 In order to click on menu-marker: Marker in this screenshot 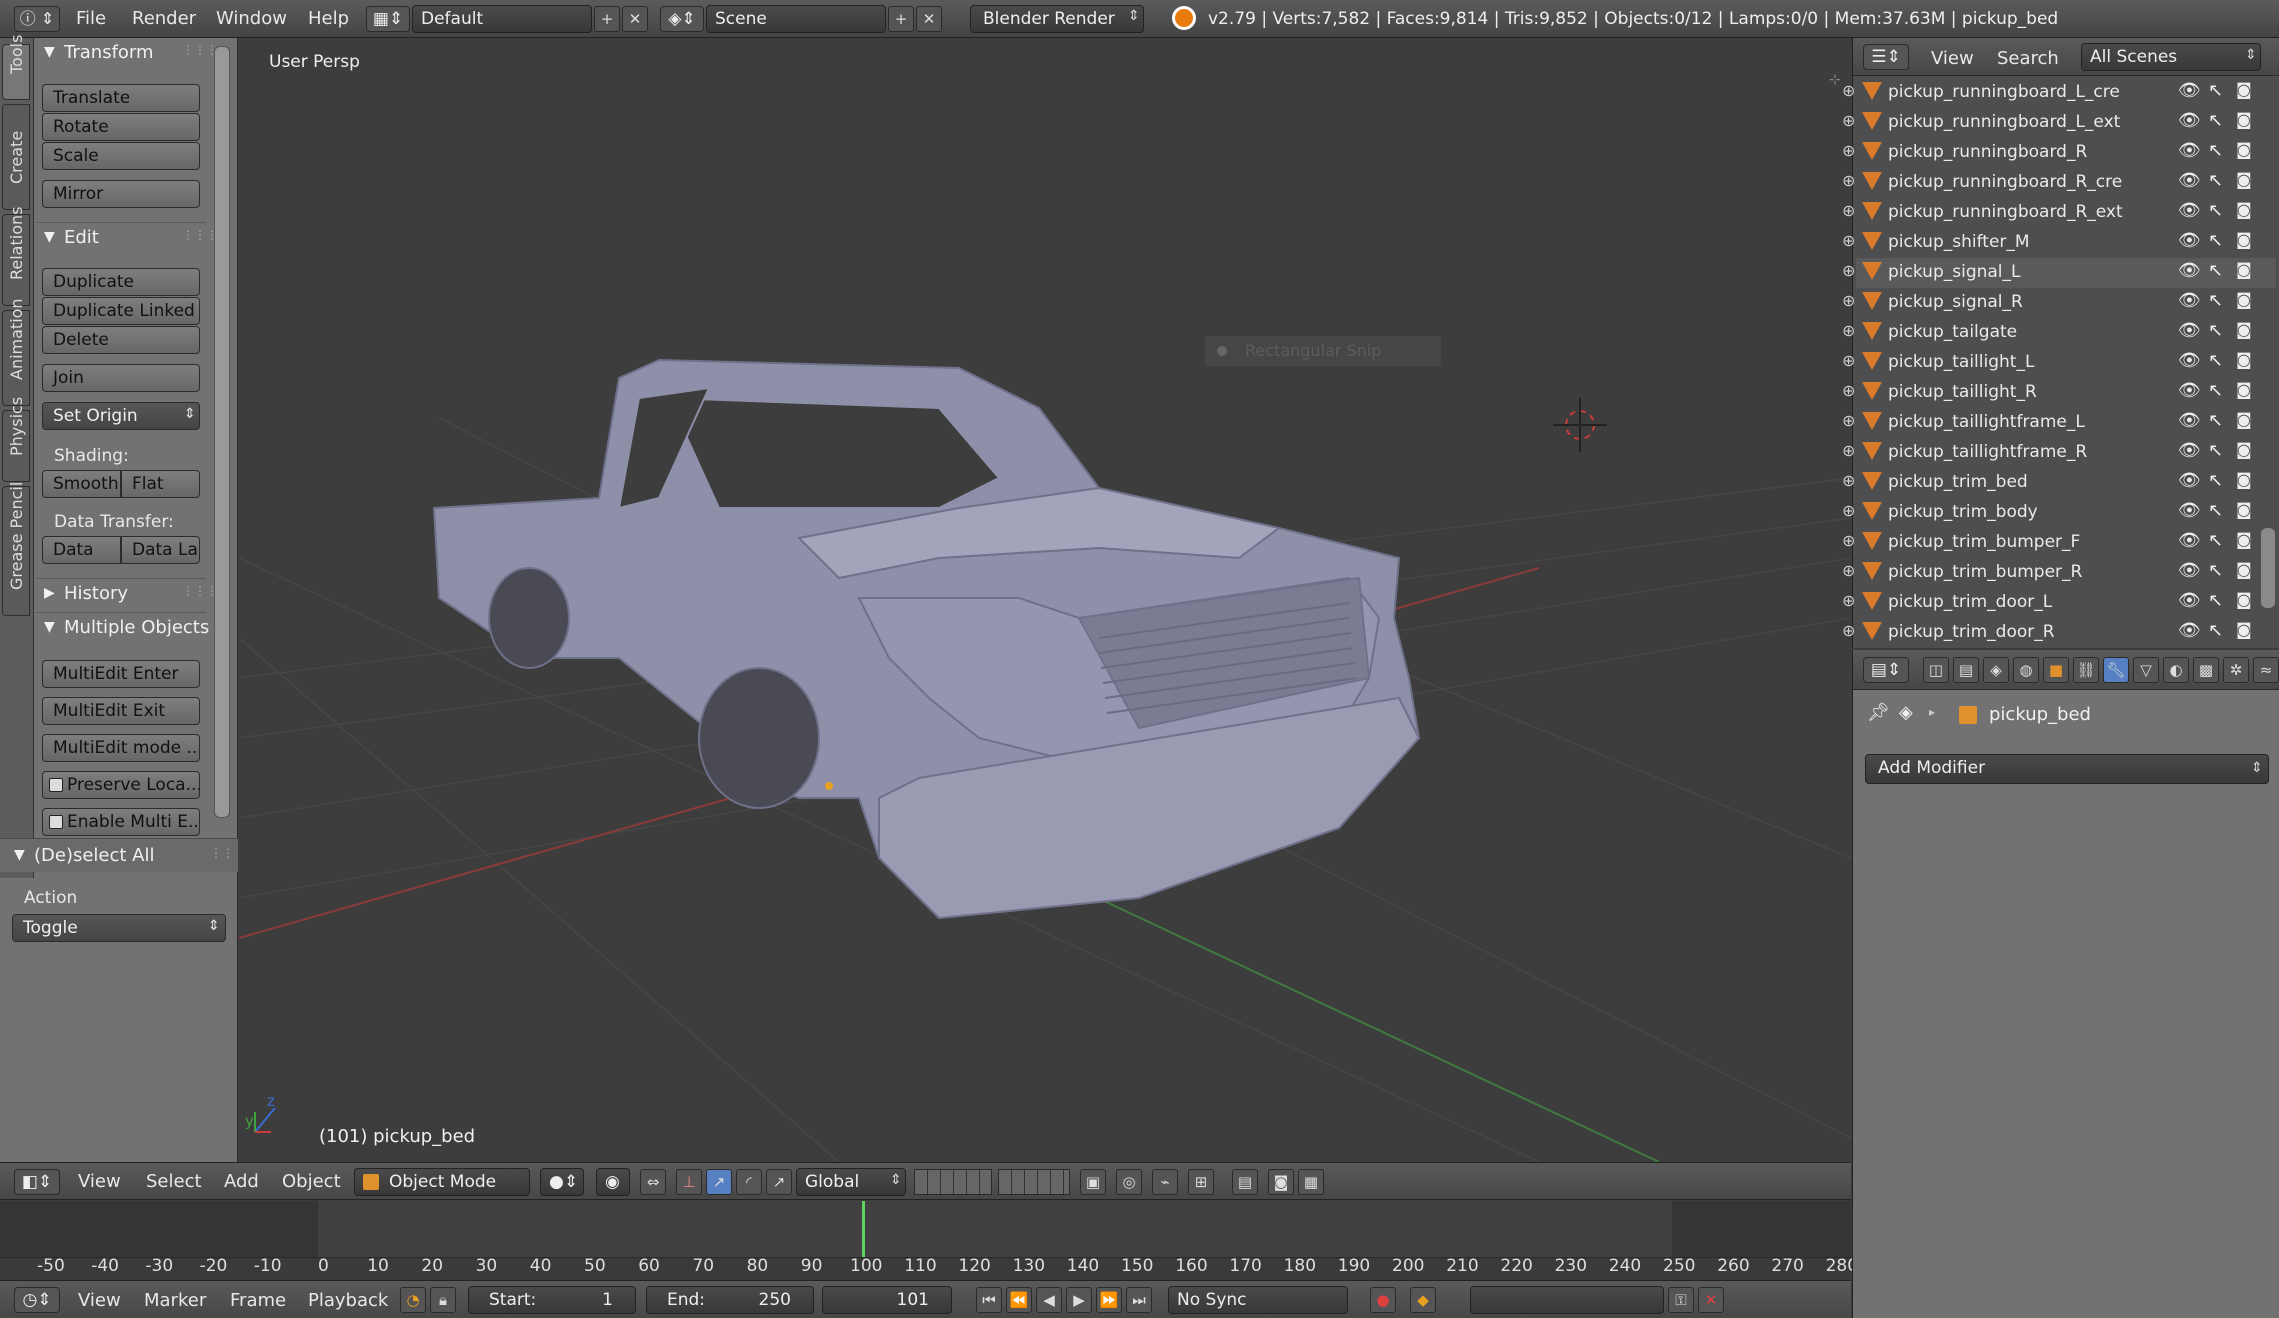, I will do `click(175, 1300)`.